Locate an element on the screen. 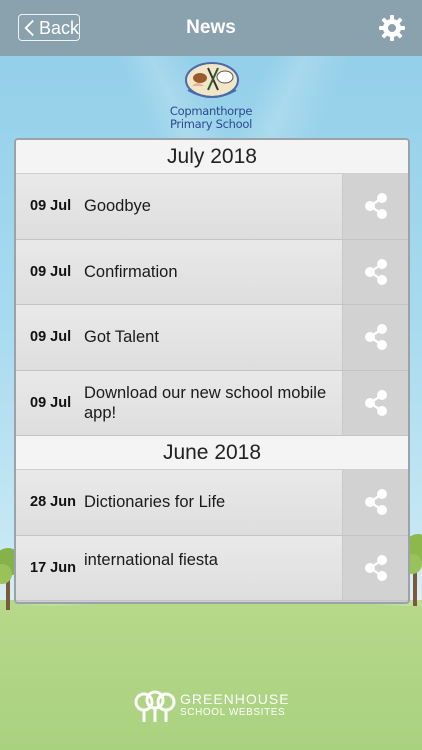  news-title: Goodbye is located at coordinates (117, 206).